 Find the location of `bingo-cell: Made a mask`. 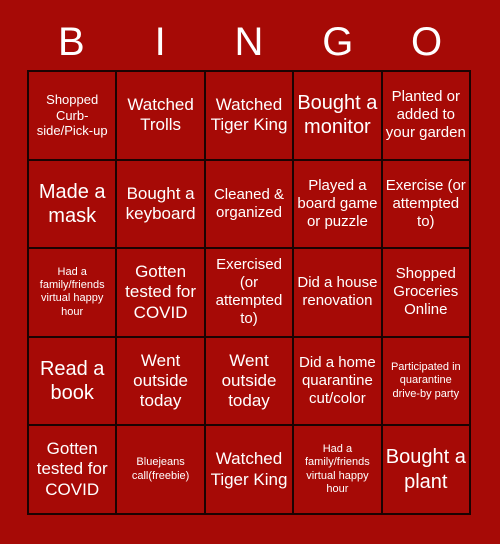

bingo-cell: Made a mask is located at coordinates (73, 205).